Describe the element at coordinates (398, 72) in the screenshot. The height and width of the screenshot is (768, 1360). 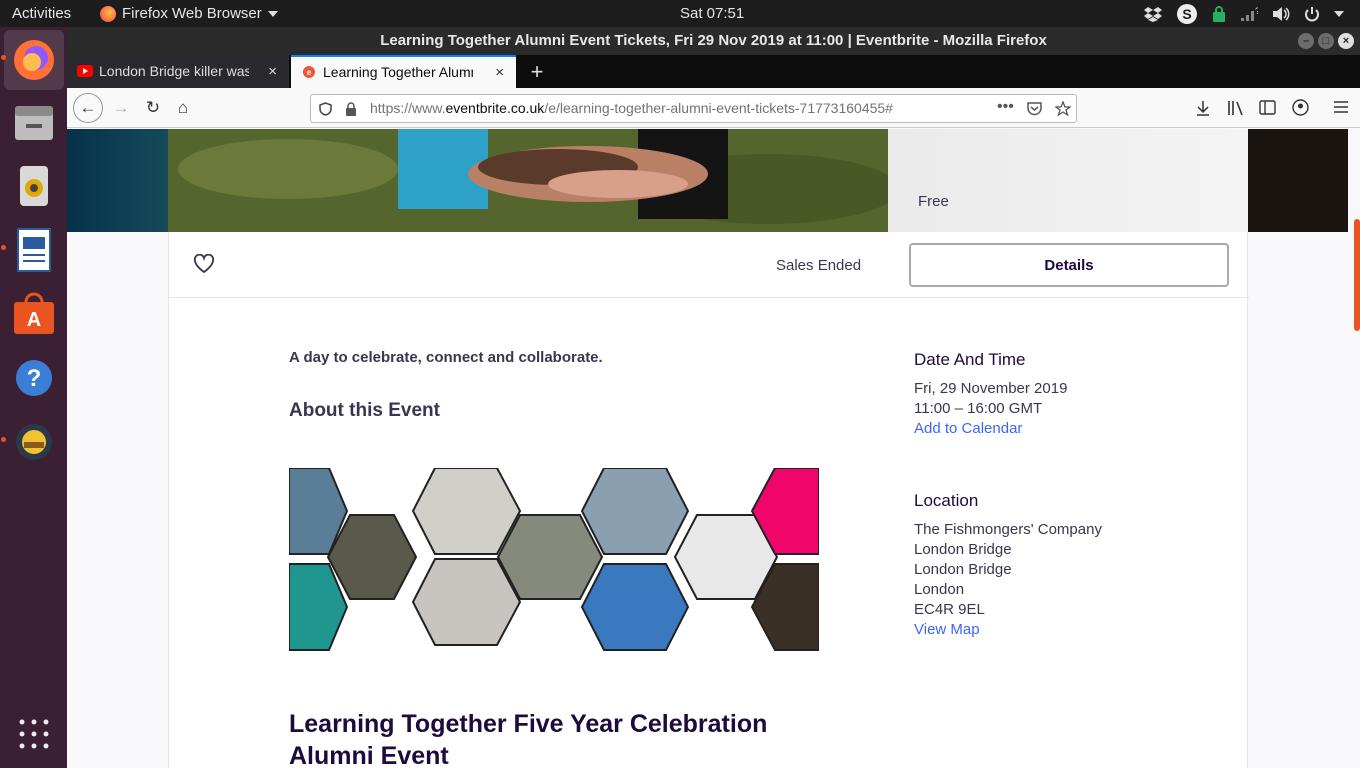
I see `tab-label: Learning Together Alumni` at that location.